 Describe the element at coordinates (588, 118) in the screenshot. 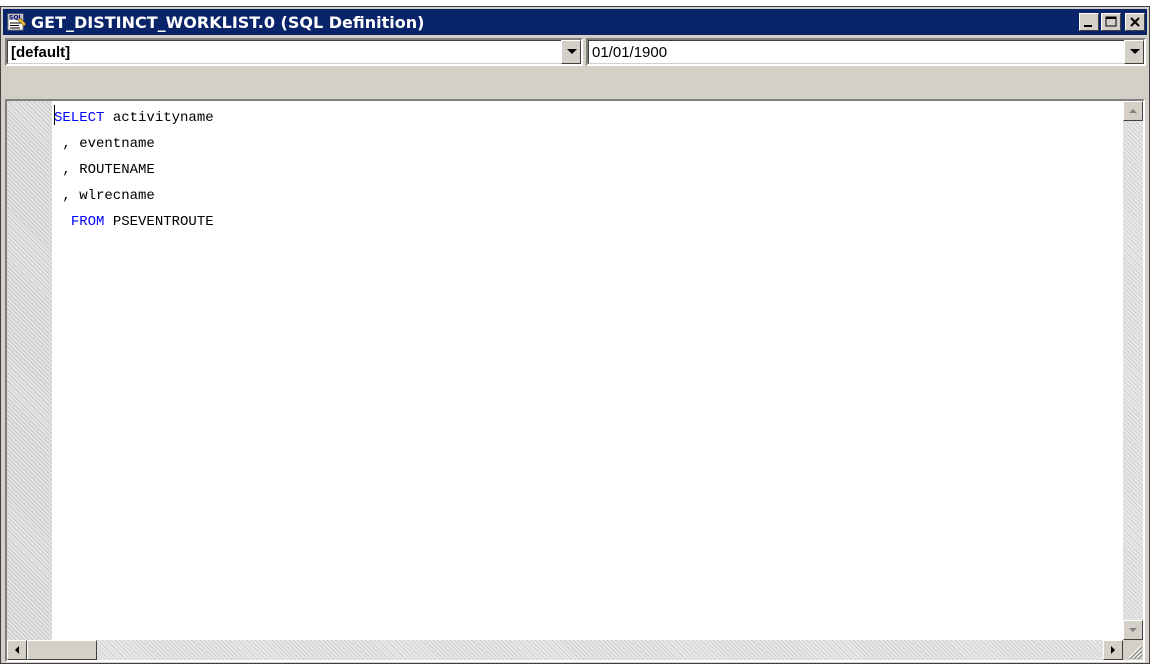

I see `code-line: SELECT activityname` at that location.